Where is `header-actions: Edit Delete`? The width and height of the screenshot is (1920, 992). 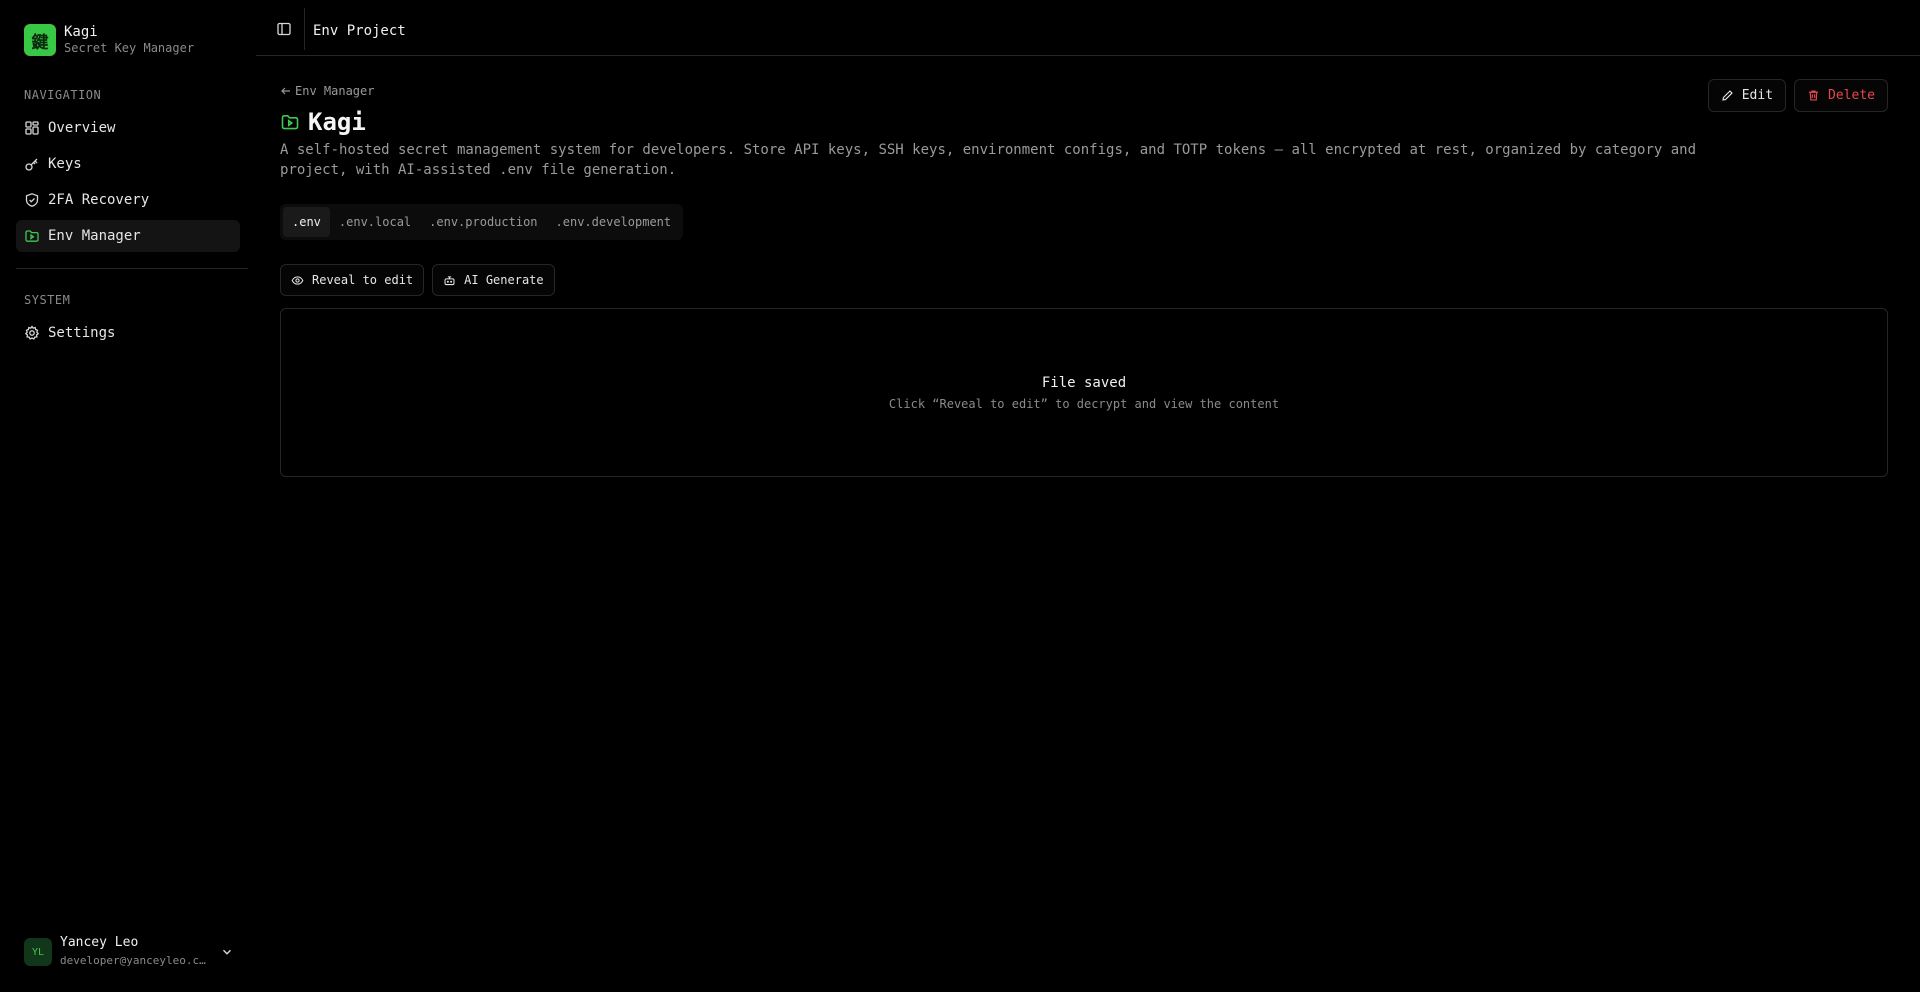
header-actions: Edit Delete is located at coordinates (1797, 95).